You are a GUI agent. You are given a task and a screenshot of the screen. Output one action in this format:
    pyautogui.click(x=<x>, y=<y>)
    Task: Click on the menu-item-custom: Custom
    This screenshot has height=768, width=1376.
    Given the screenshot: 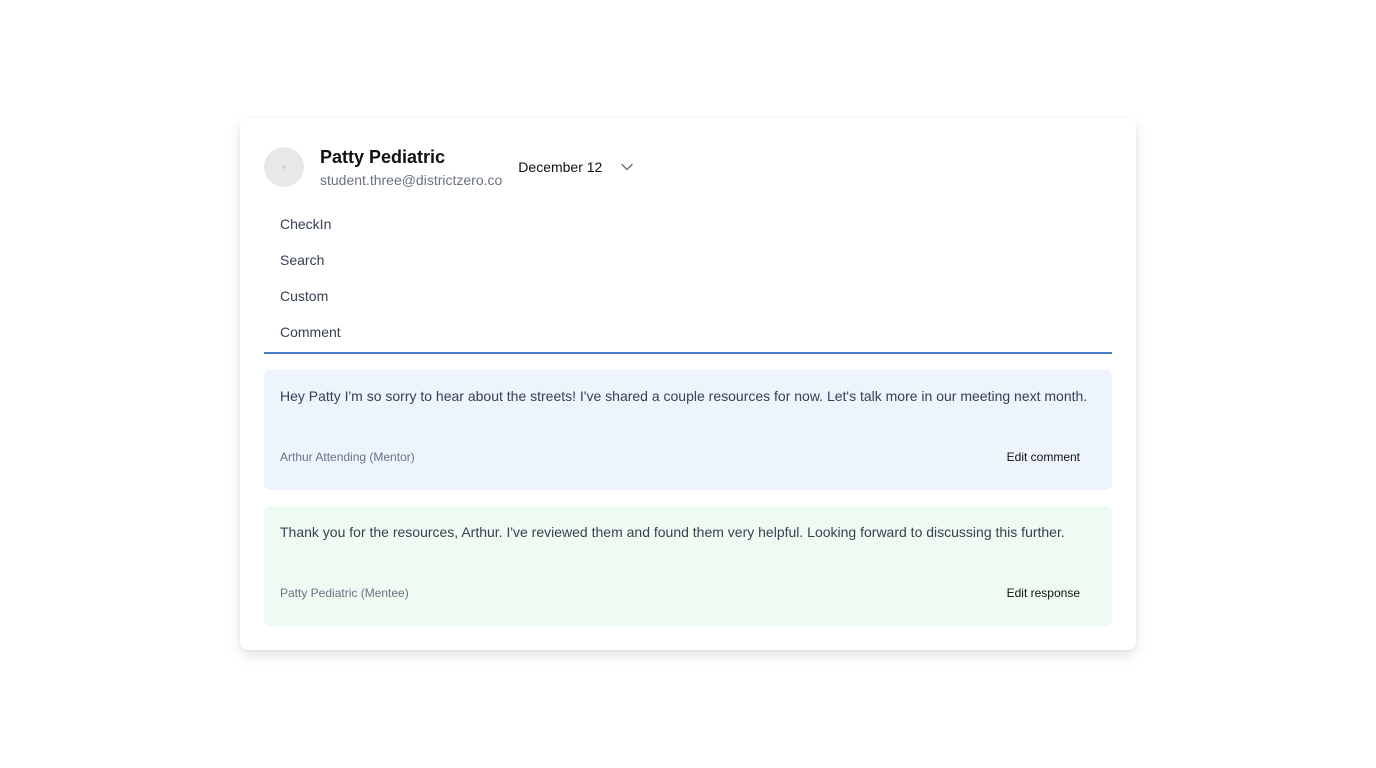 What is the action you would take?
    pyautogui.click(x=688, y=296)
    